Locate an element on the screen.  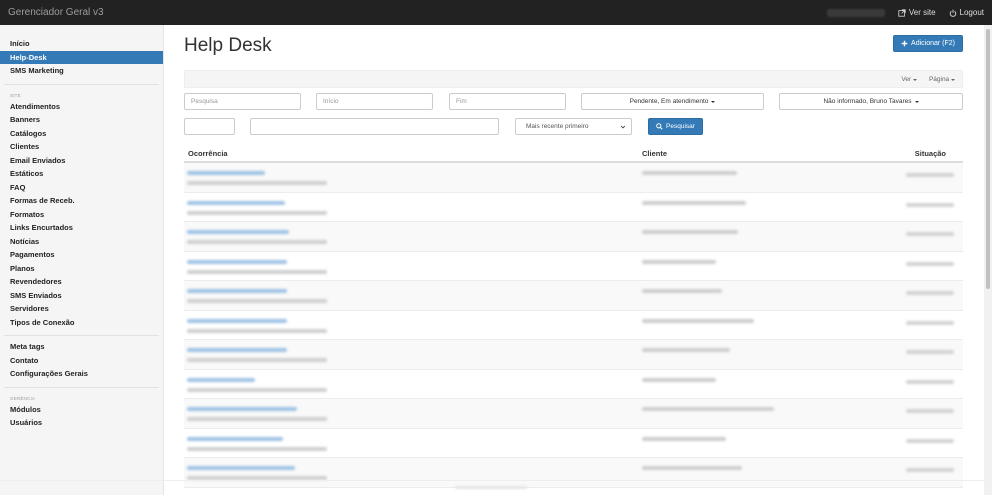
sidebar-item-catalogos: Catálogos is located at coordinates (81, 134).